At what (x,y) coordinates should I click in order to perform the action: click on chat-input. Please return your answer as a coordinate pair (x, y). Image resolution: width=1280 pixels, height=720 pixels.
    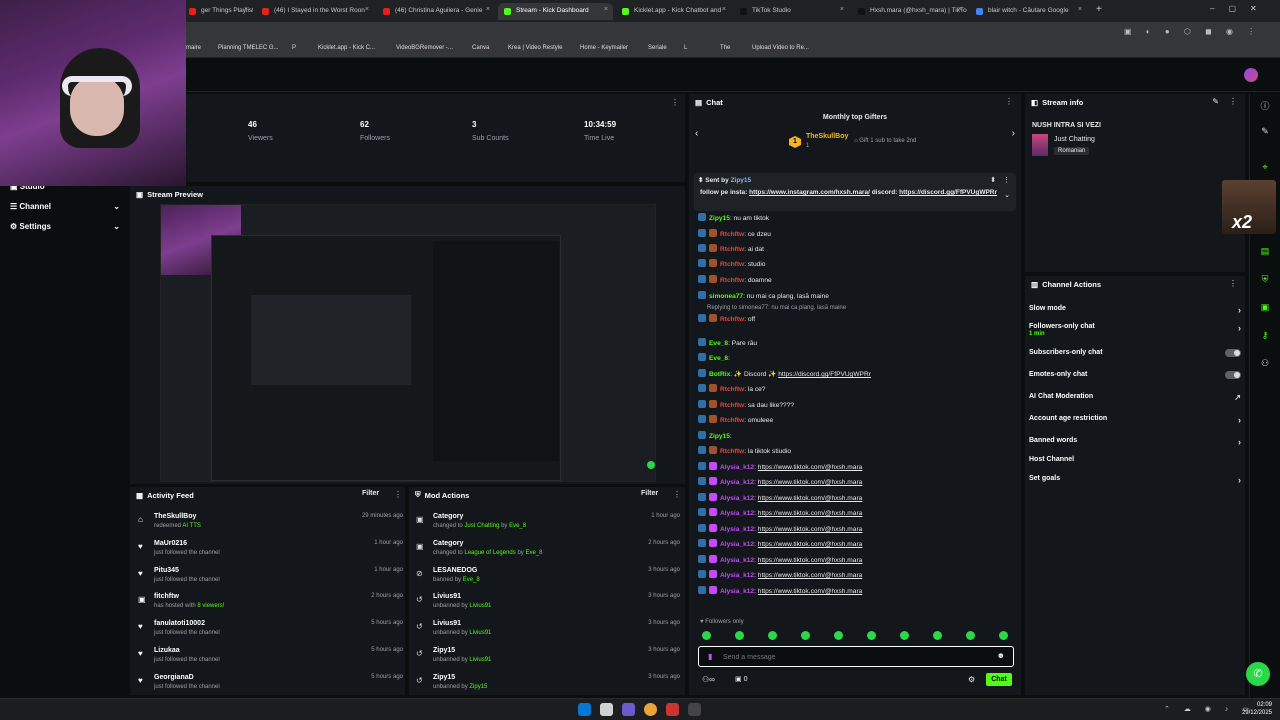
    Looking at the image, I should click on (853, 657).